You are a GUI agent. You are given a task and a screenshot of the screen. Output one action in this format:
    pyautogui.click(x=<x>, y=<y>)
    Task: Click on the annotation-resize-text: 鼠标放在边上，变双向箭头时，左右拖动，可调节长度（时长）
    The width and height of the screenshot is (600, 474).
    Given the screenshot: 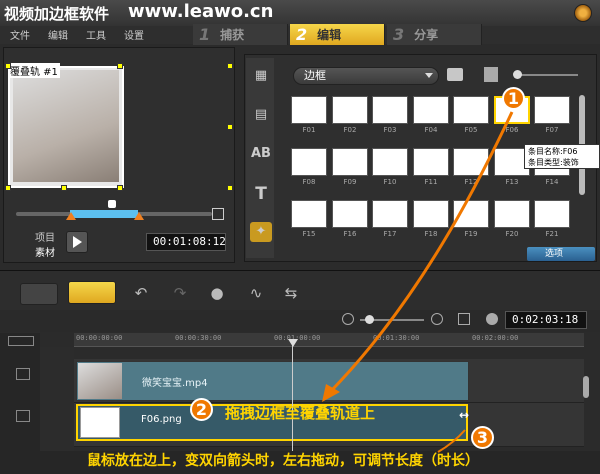 What is the action you would take?
    pyautogui.click(x=283, y=461)
    